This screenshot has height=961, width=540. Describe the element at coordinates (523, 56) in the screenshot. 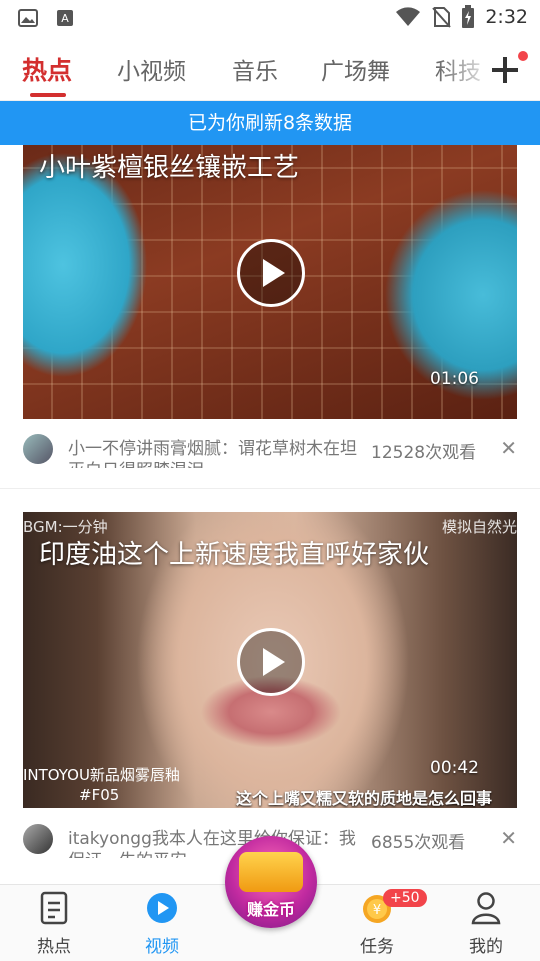

I see `notification-dot` at that location.